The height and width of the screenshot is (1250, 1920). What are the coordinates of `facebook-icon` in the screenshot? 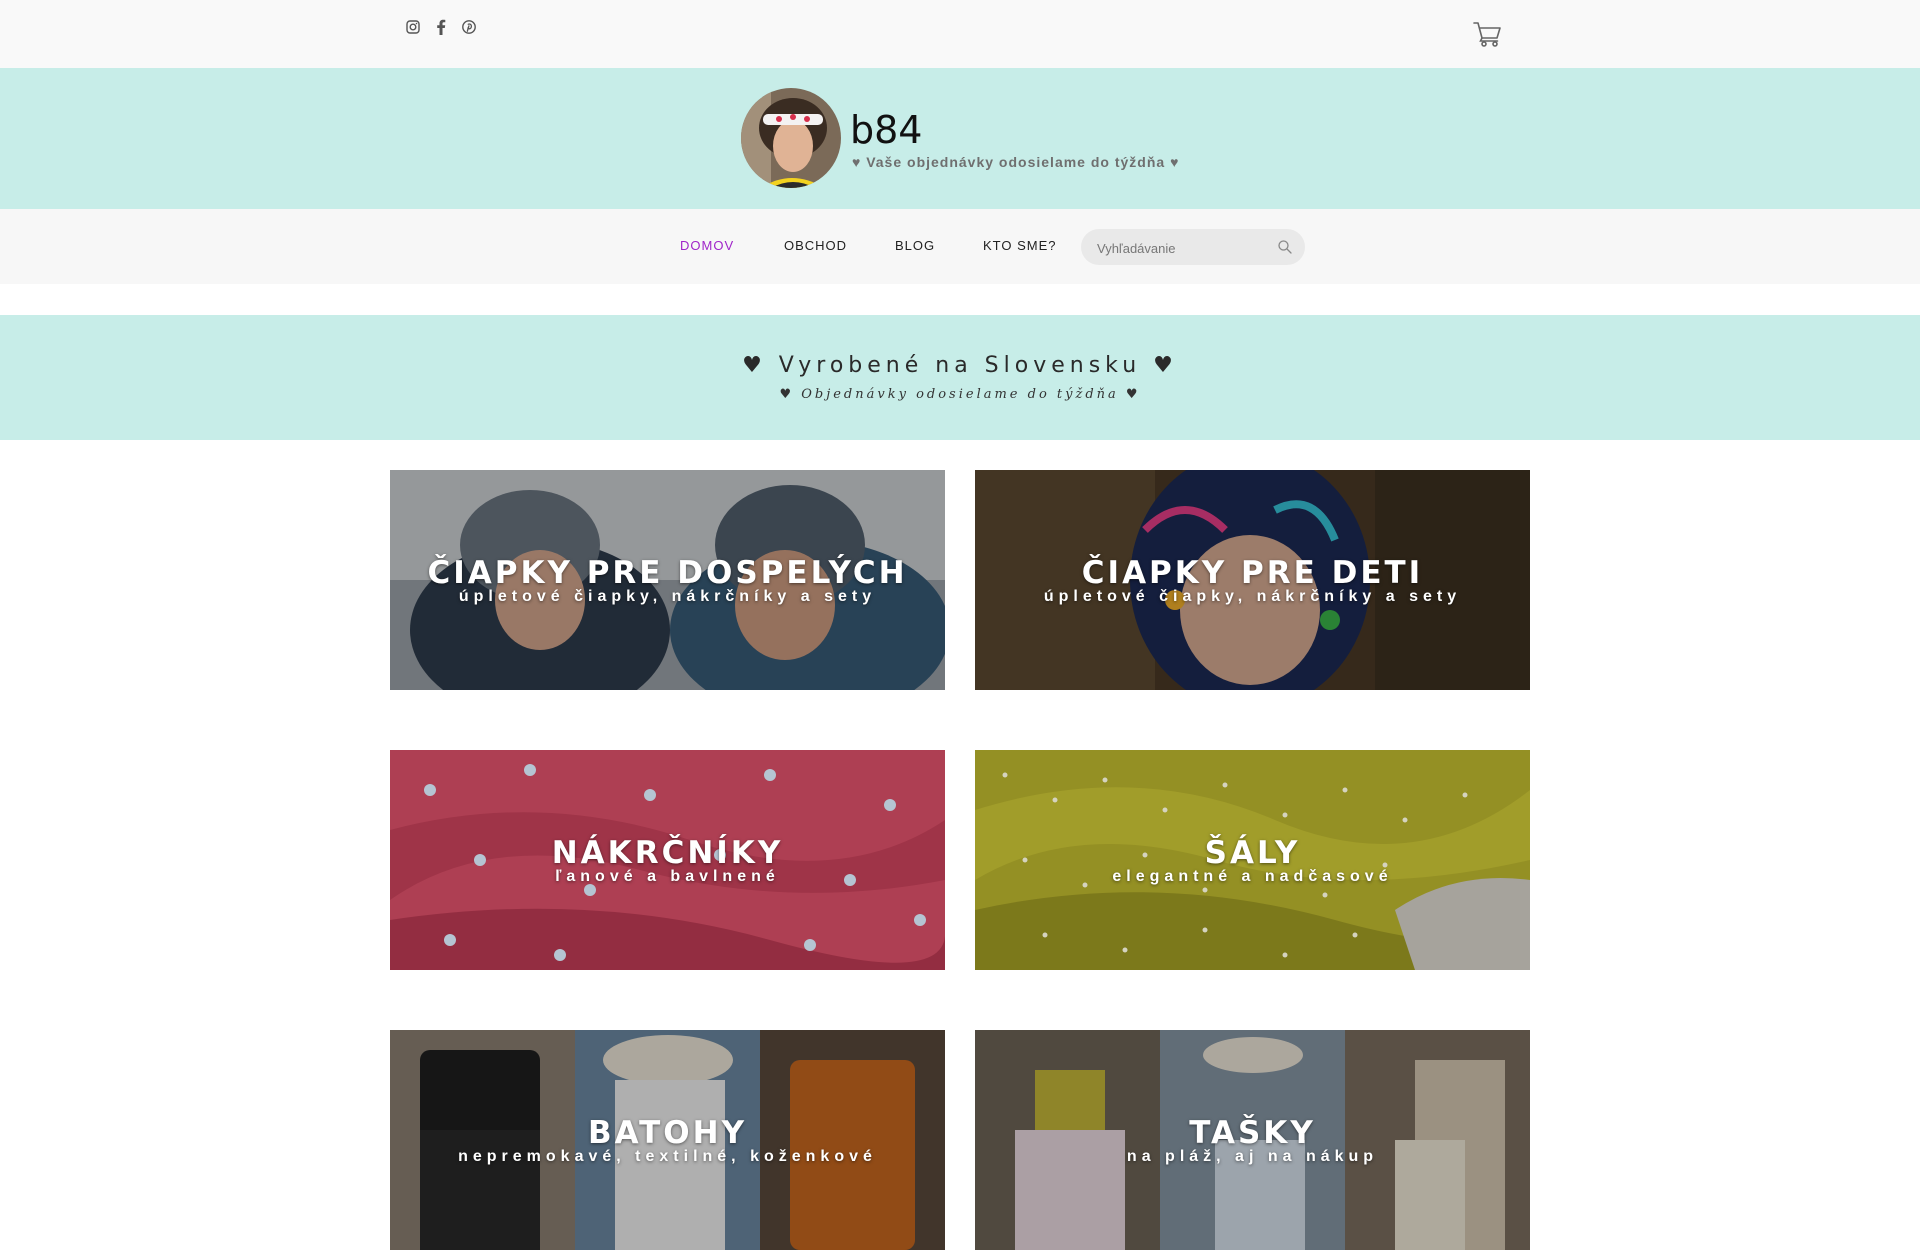 It's located at (441, 27).